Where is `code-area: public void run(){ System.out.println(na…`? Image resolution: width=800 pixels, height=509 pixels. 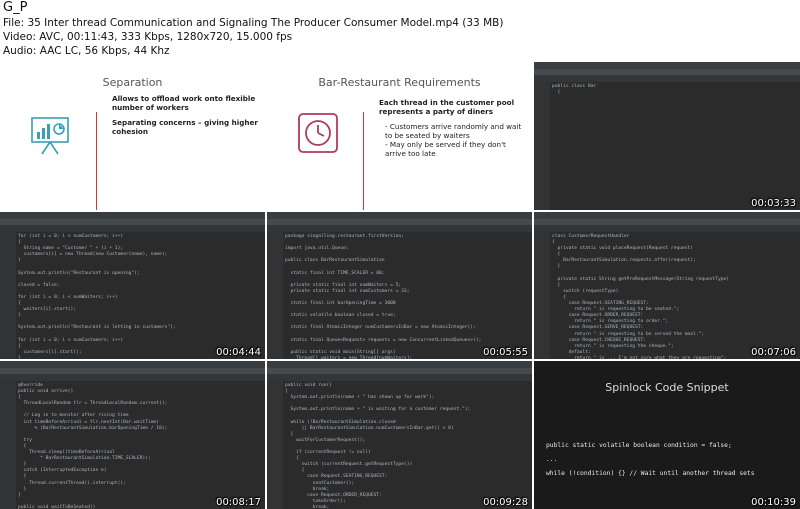 code-area: public void run(){ System.out.println(na… is located at coordinates (406, 446).